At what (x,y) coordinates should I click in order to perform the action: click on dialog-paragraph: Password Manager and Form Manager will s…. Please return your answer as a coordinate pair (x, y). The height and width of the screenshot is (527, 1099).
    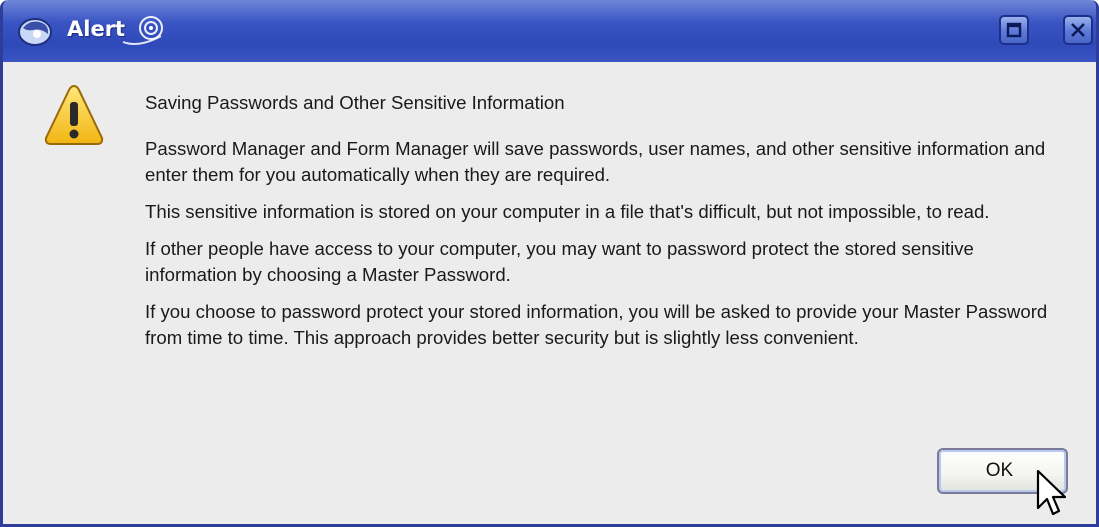
    Looking at the image, I should click on (595, 161).